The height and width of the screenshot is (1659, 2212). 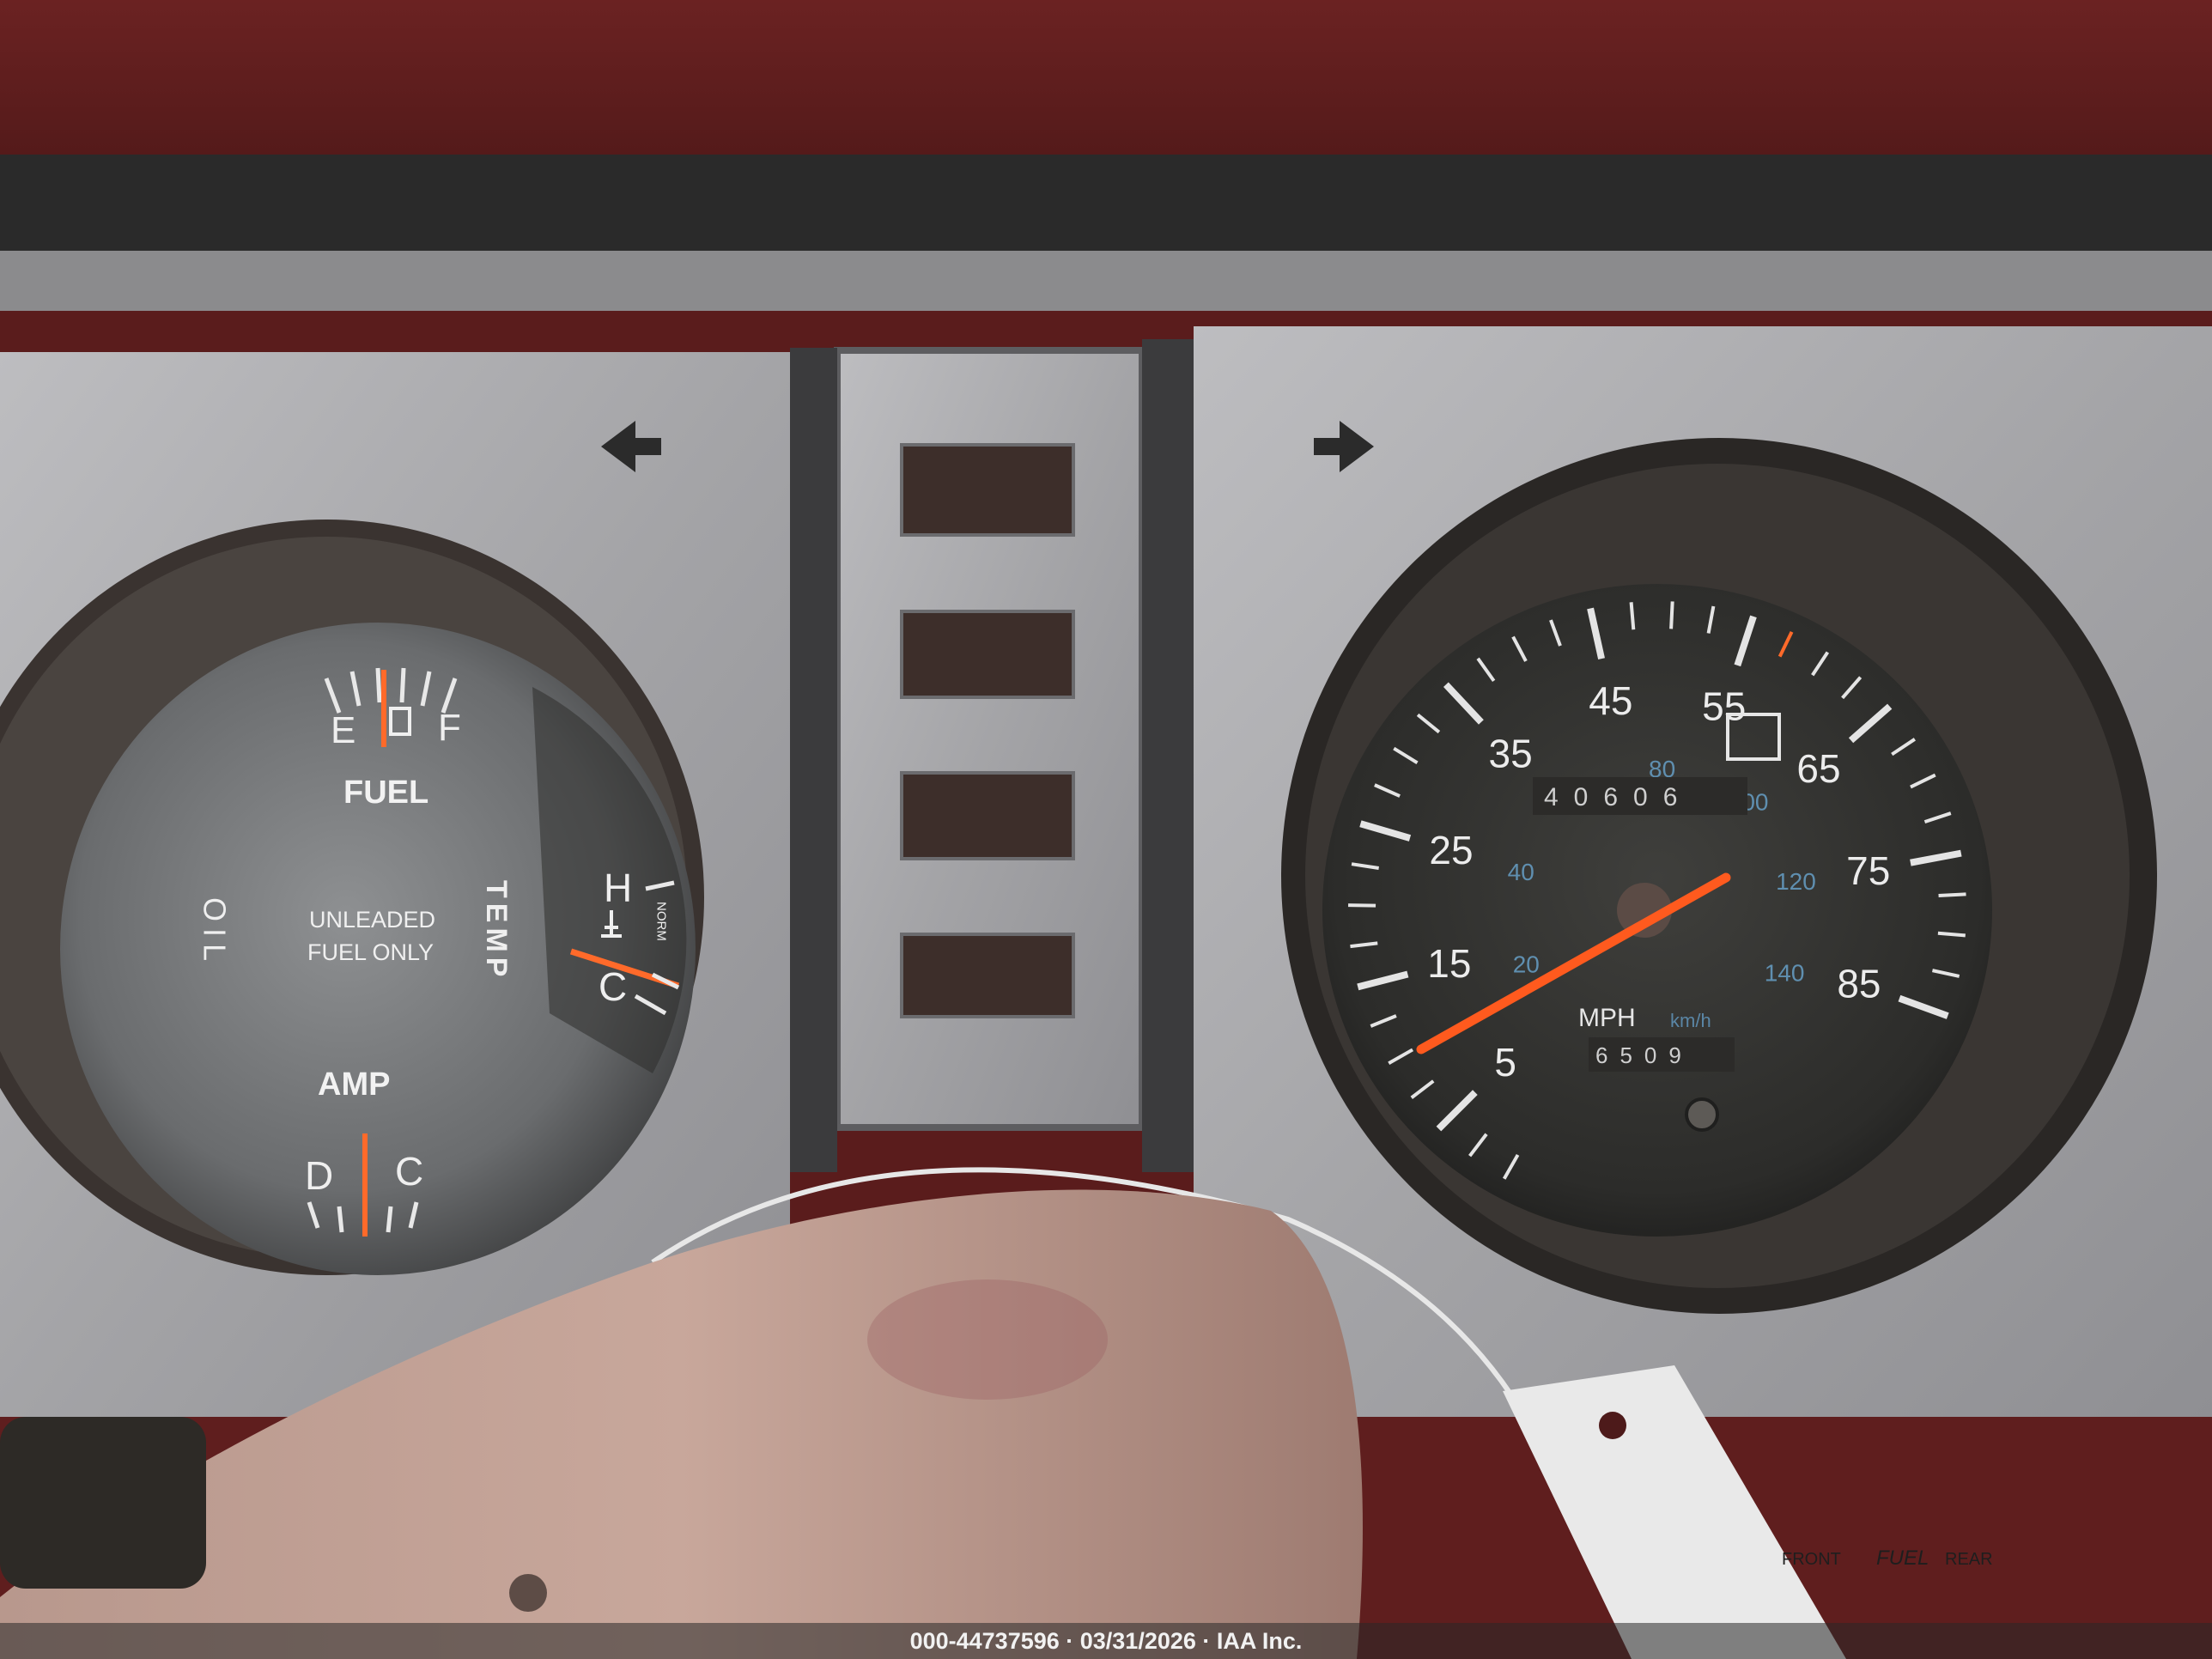 I want to click on fuel-empty-mark: E, so click(x=343, y=730).